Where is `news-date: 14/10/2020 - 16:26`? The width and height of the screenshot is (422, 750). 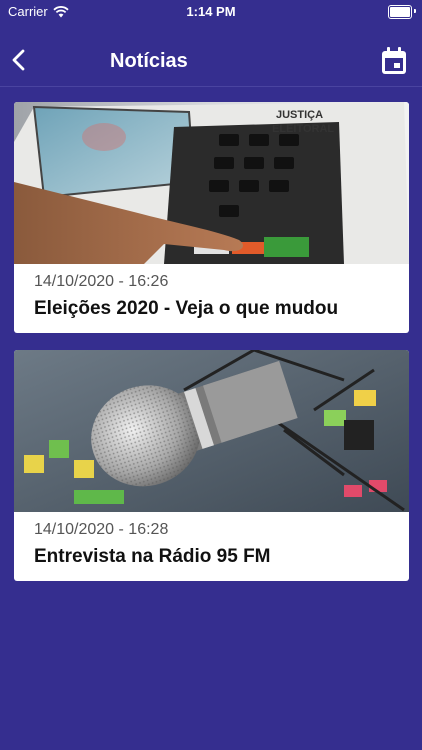
news-date: 14/10/2020 - 16:26 is located at coordinates (101, 281).